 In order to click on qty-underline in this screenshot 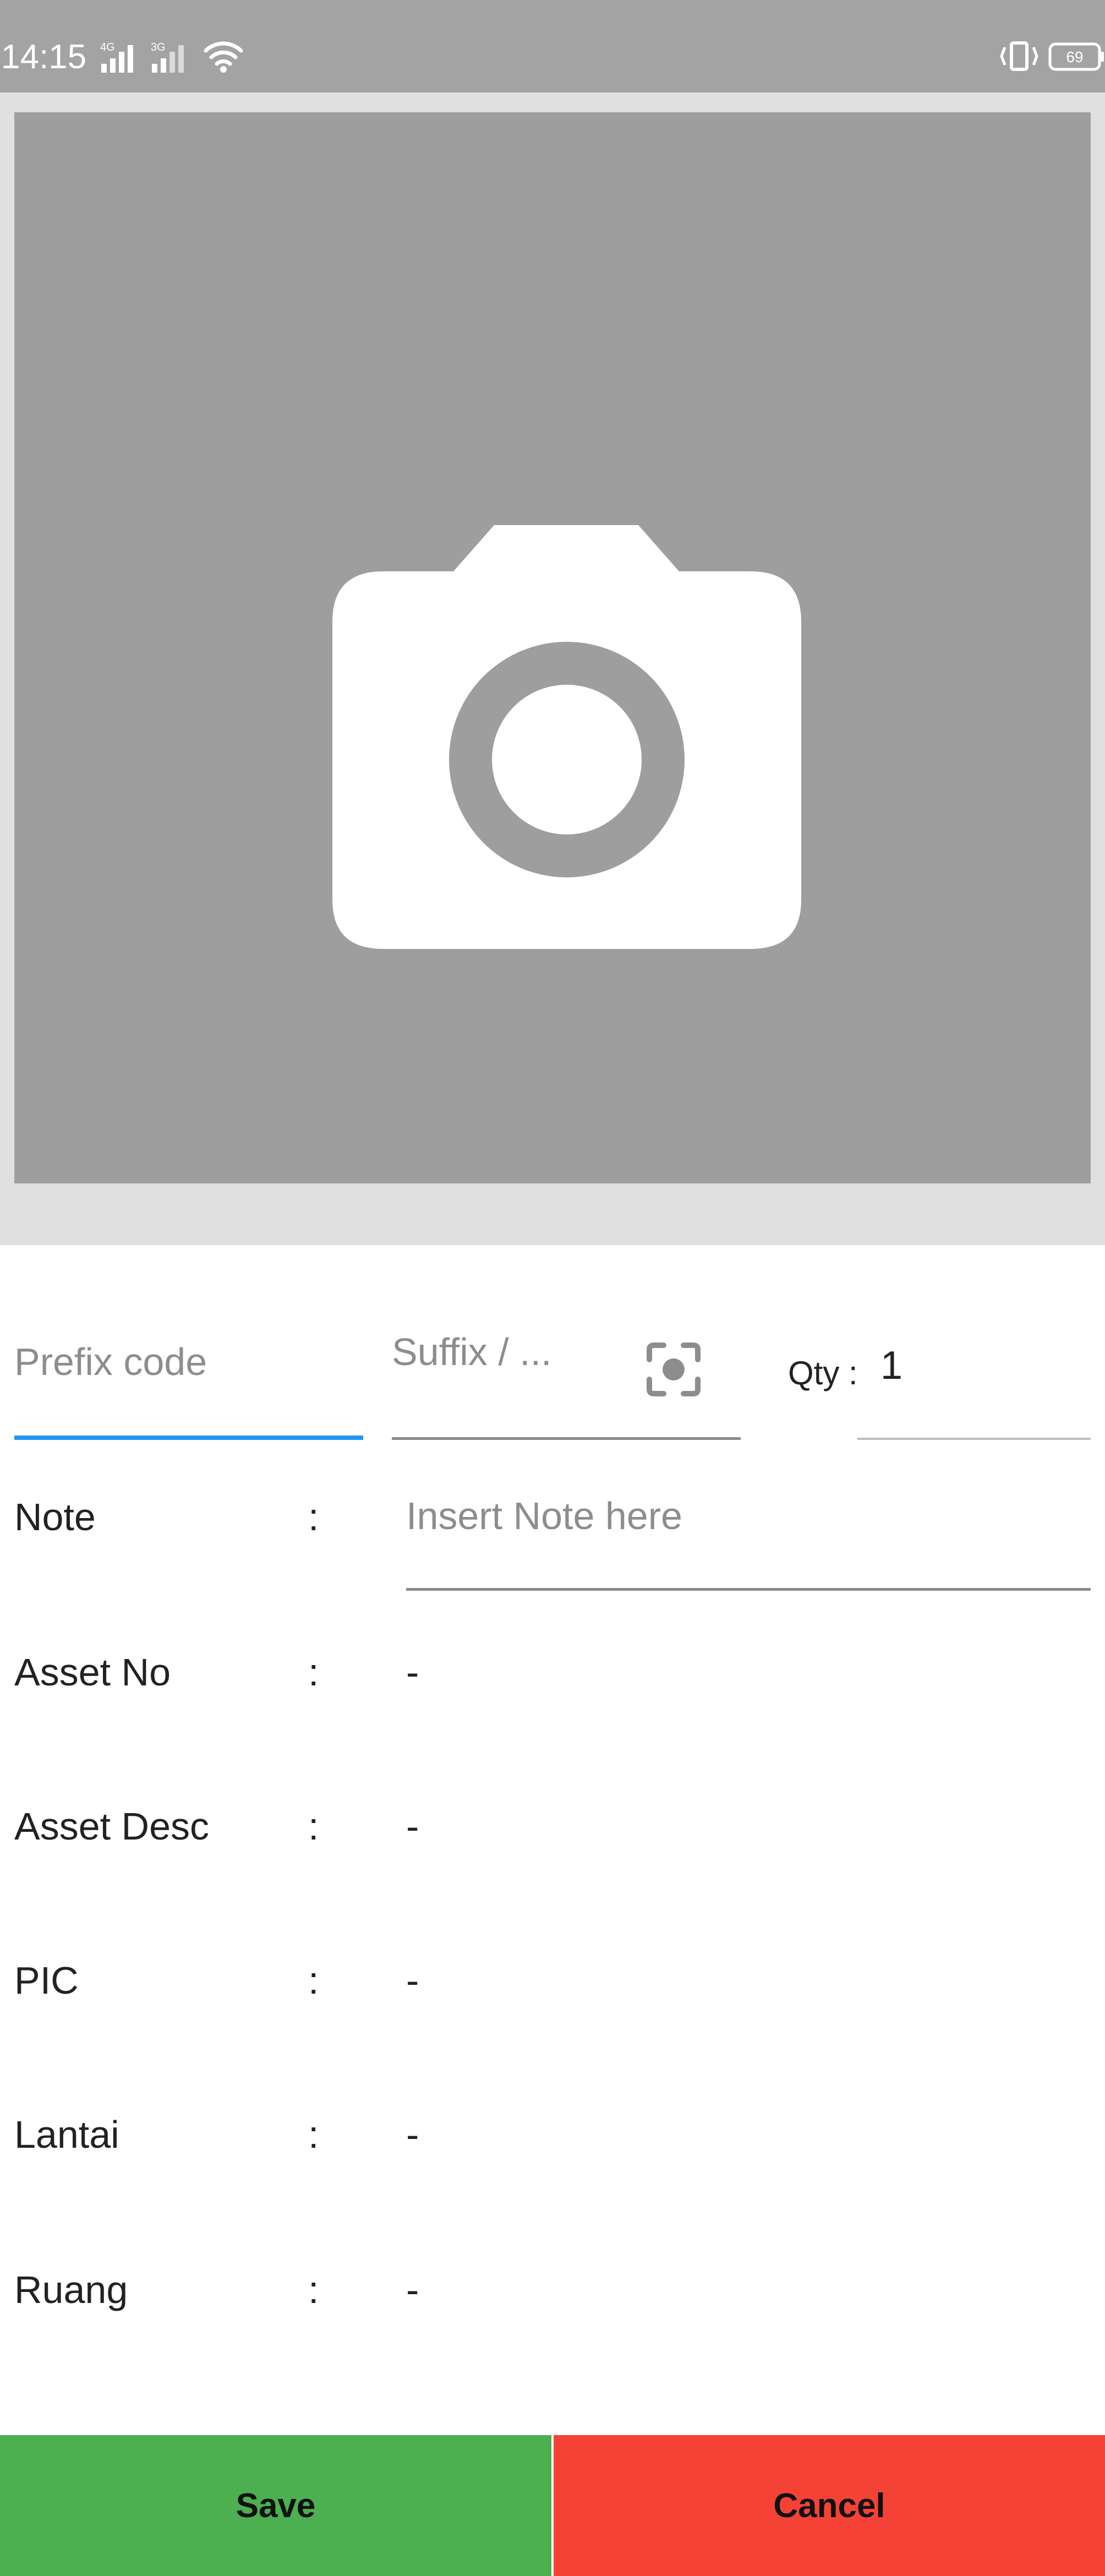, I will do `click(974, 1439)`.